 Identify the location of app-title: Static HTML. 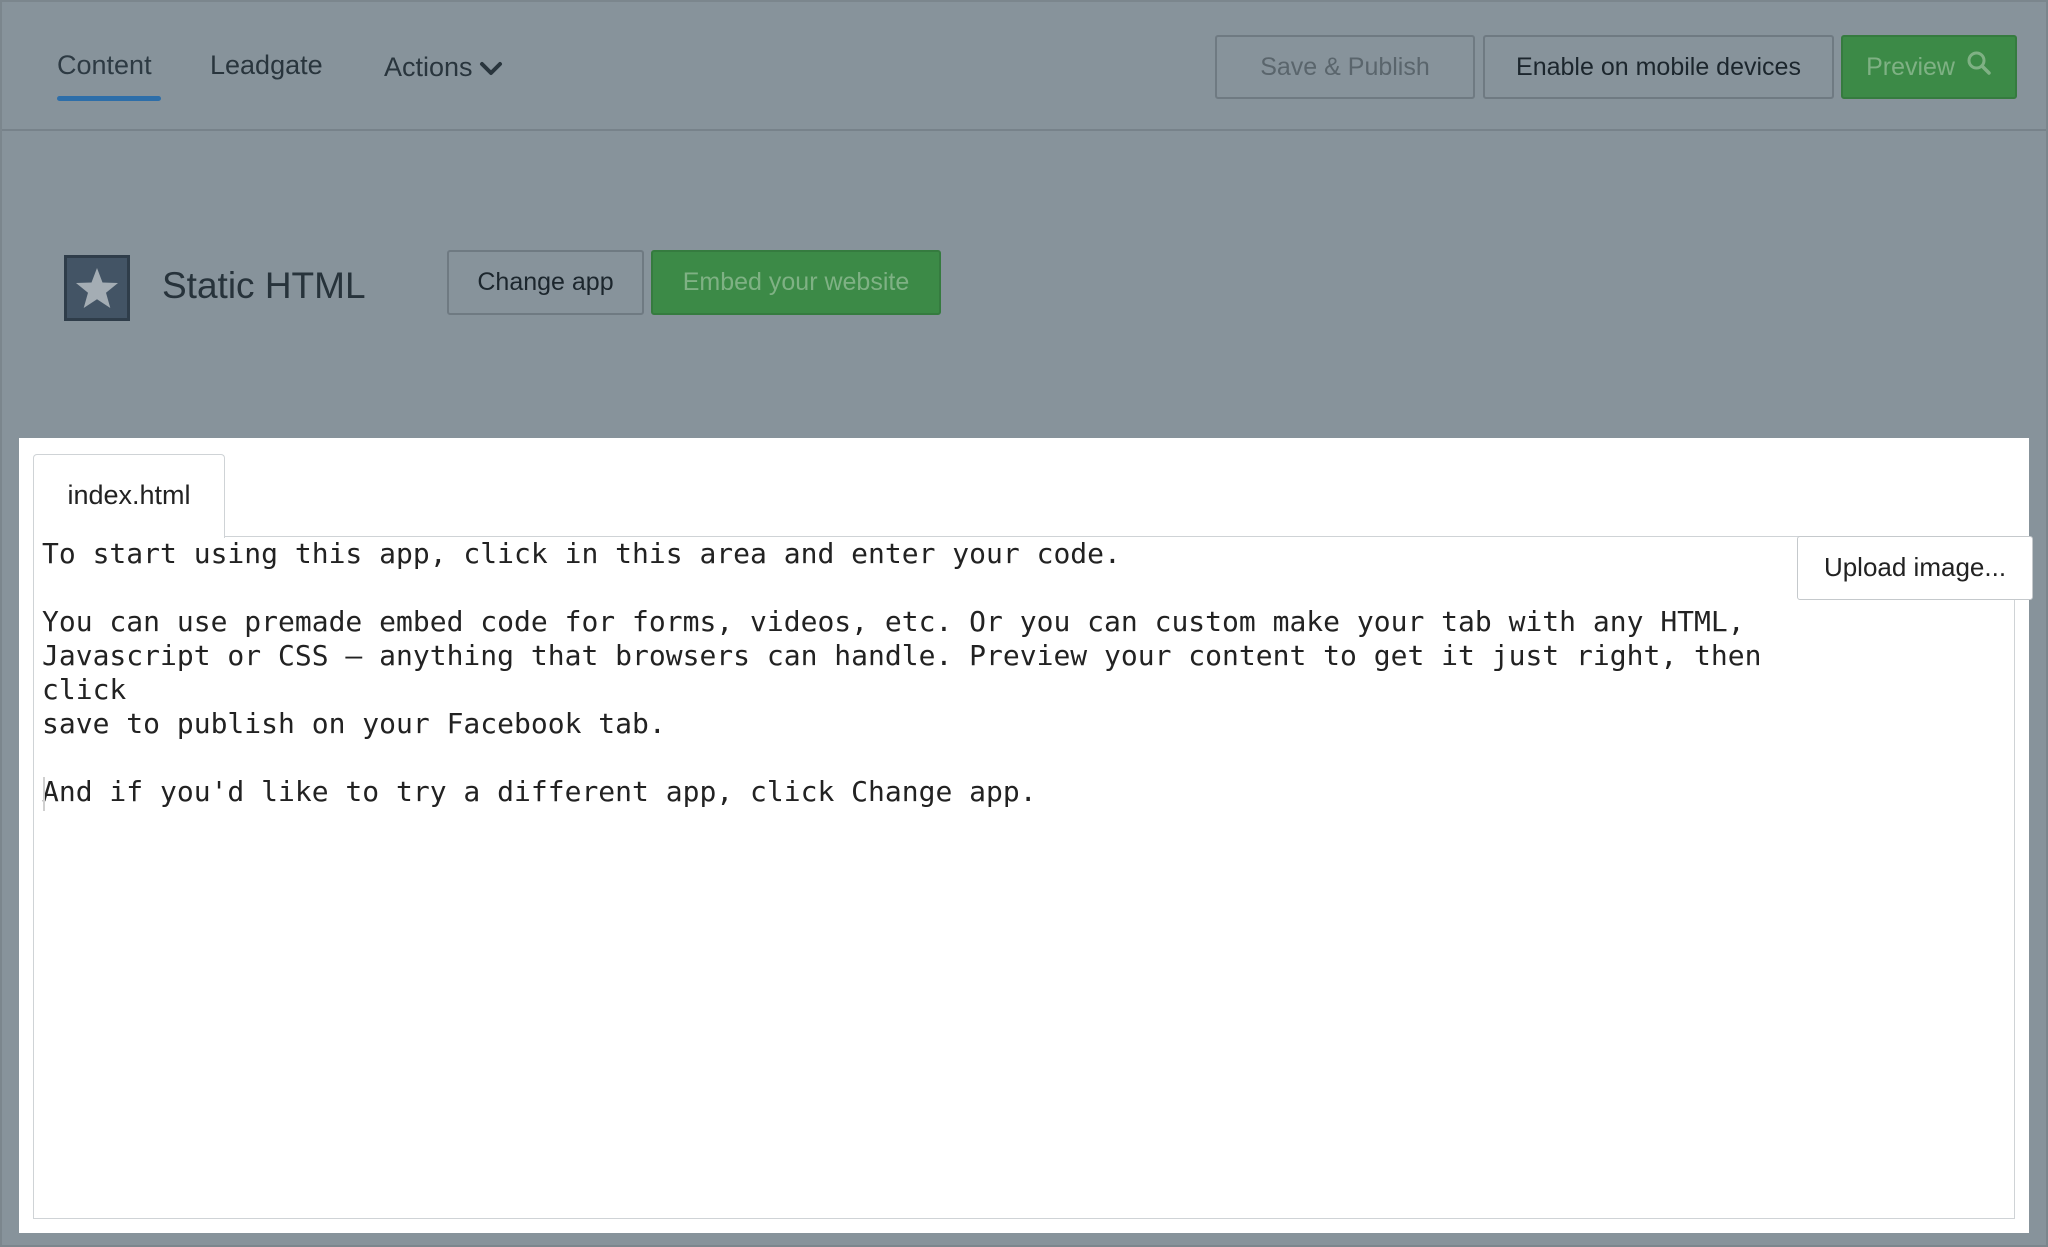
(264, 285).